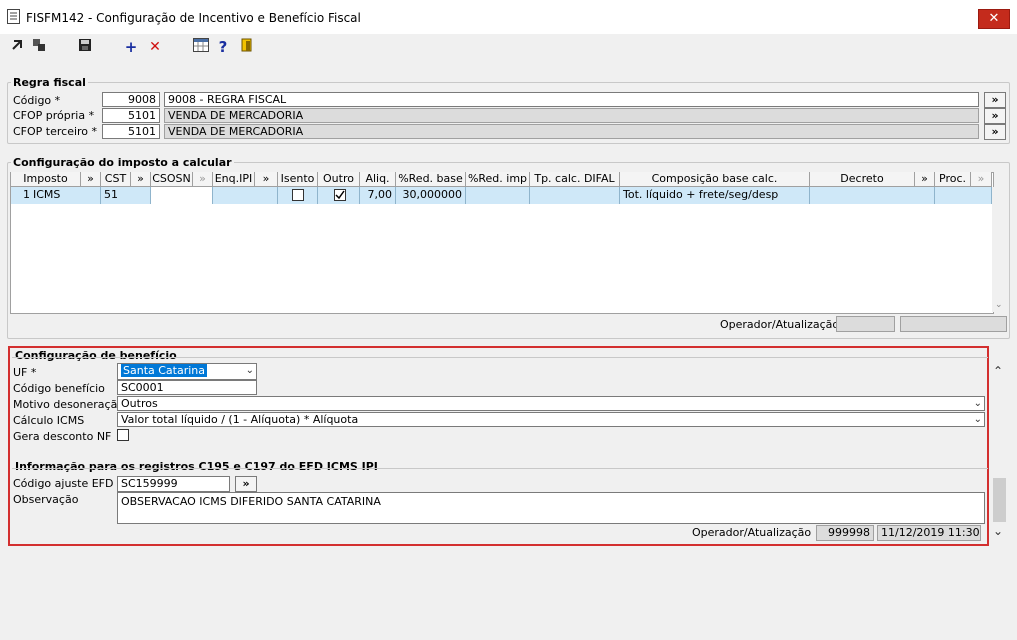 The image size is (1017, 640). Describe the element at coordinates (862, 179) in the screenshot. I see `header-decreto: Decreto` at that location.